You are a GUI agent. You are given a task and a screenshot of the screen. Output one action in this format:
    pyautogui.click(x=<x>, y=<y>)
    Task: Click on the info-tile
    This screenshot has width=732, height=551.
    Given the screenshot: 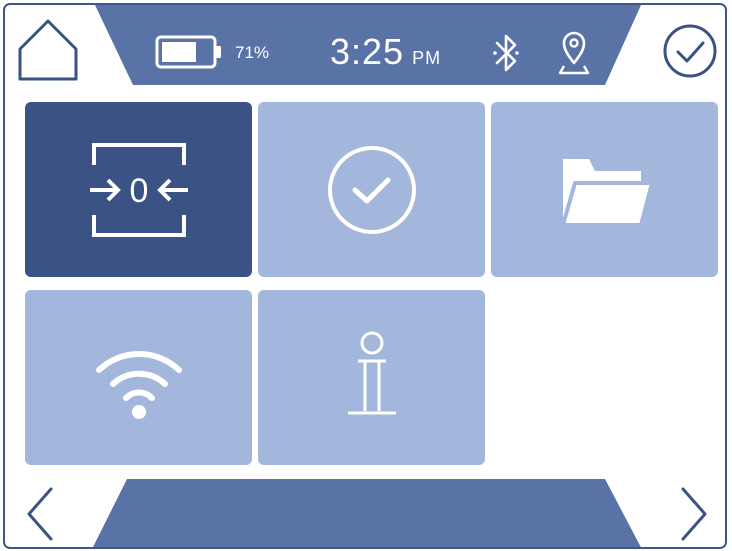 What is the action you would take?
    pyautogui.click(x=371, y=377)
    